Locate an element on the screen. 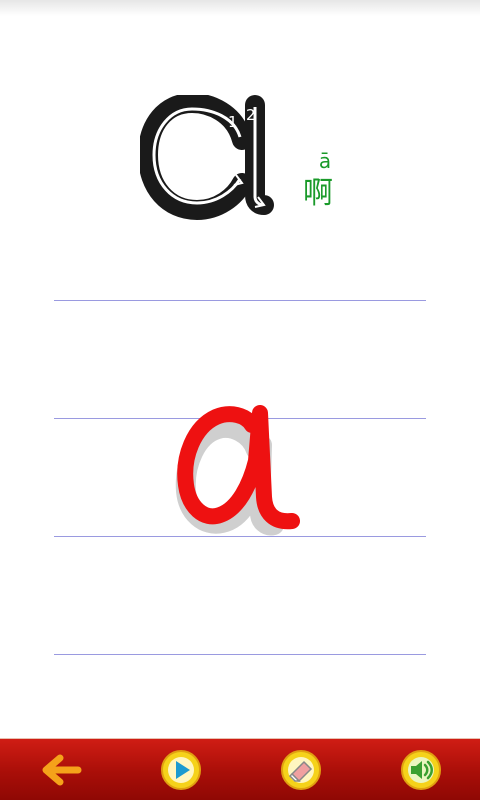 The image size is (480, 800). bottom-toolbar is located at coordinates (240, 769).